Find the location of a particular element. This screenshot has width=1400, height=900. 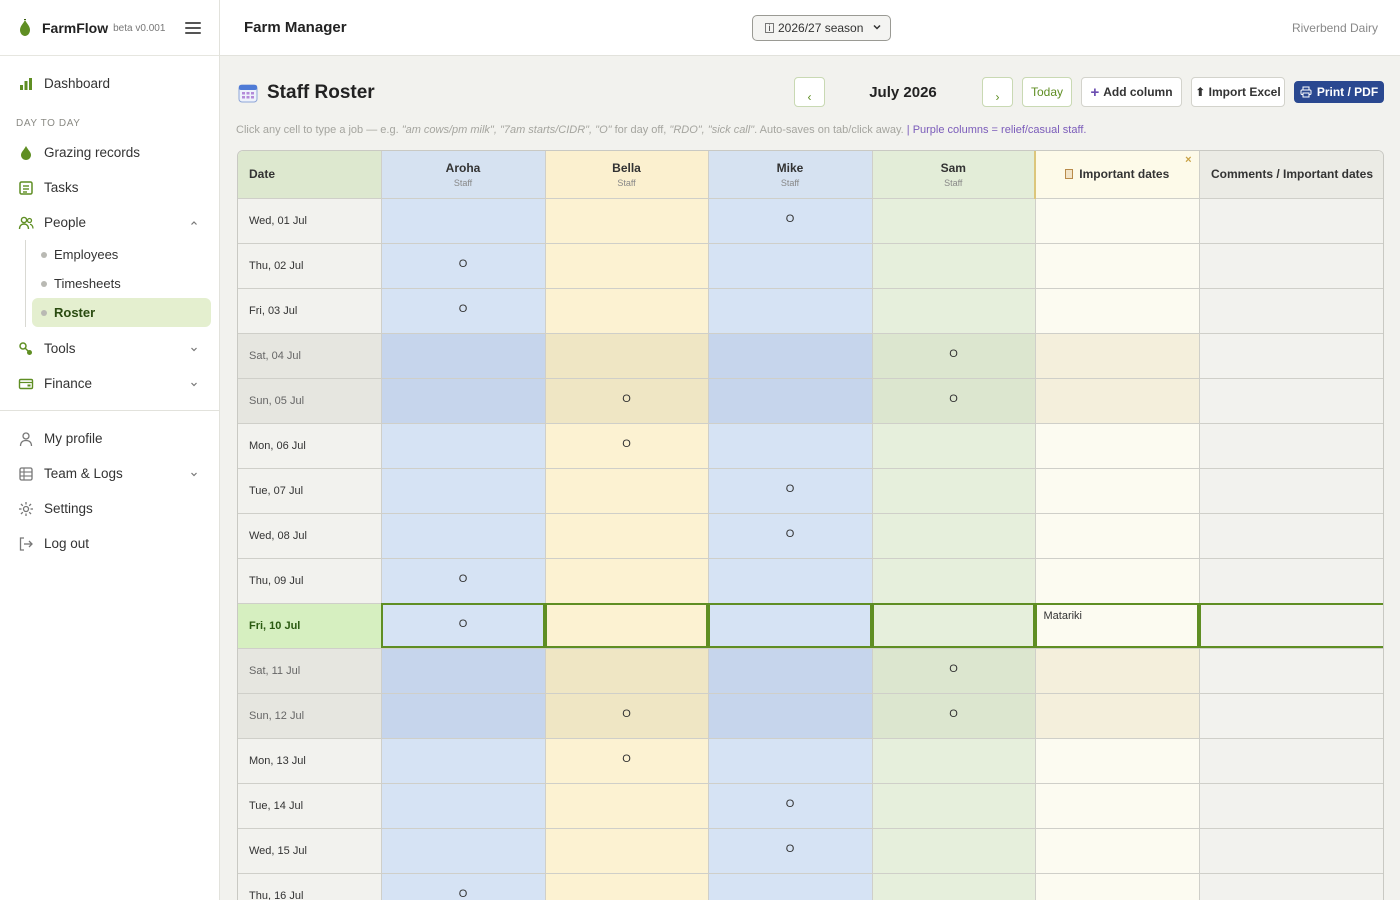

sidebar-item-grazing: Grazing records is located at coordinates (109, 152).